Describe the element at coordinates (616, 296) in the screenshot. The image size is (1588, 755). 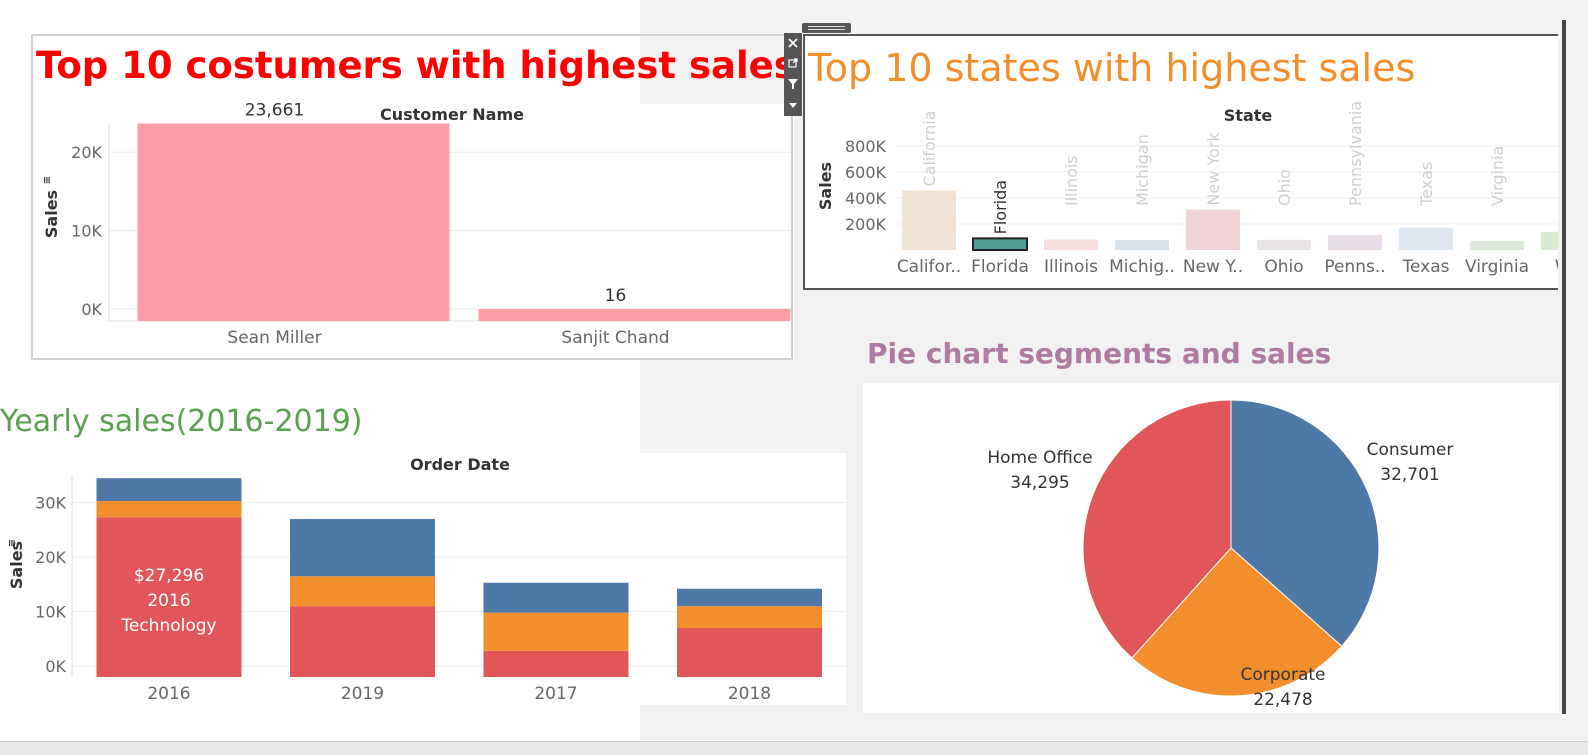
I see `data-label: 16` at that location.